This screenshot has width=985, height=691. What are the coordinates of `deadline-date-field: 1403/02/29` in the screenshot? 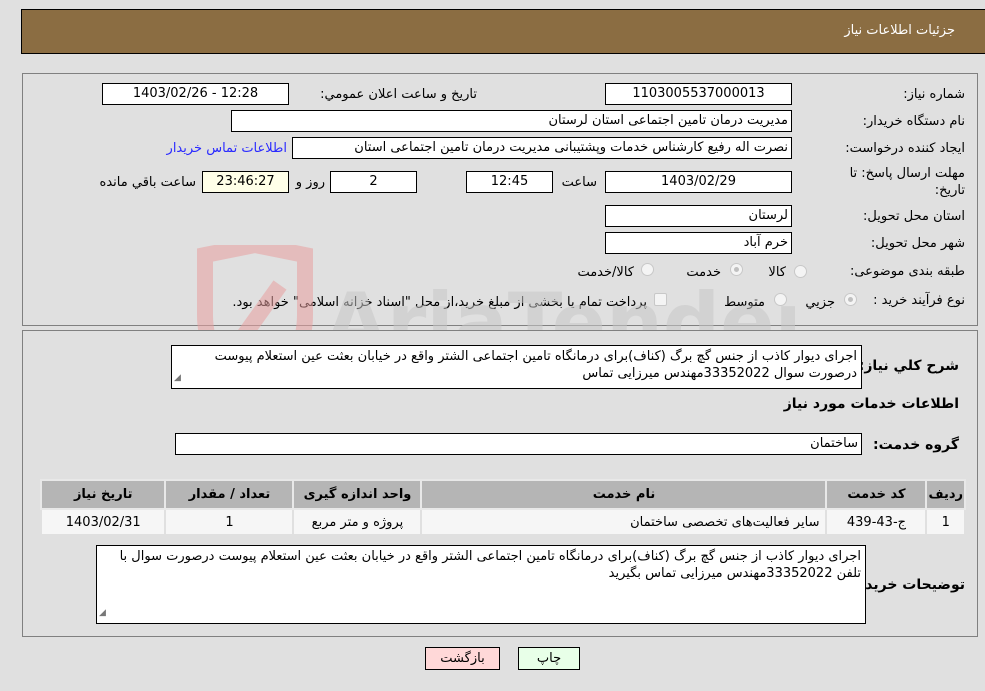 It's located at (698, 182).